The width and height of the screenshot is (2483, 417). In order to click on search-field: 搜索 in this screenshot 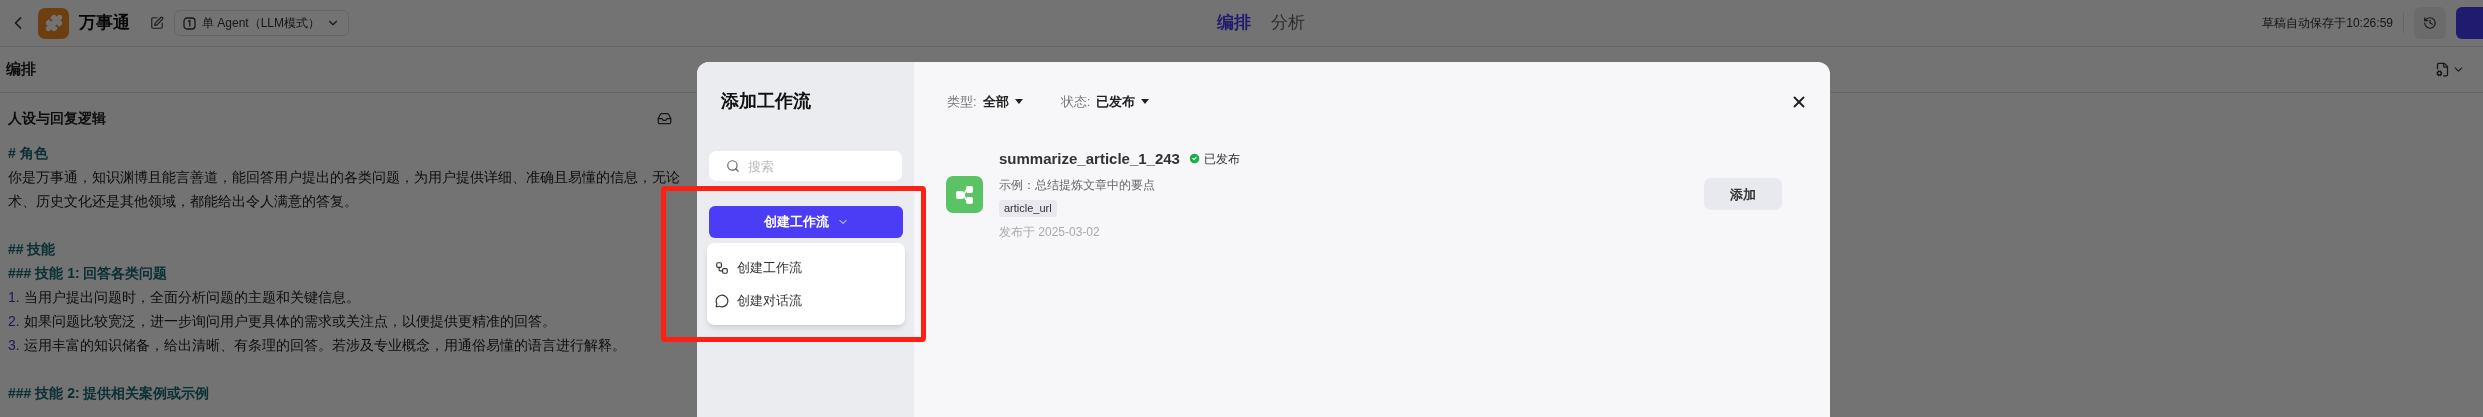, I will do `click(805, 166)`.